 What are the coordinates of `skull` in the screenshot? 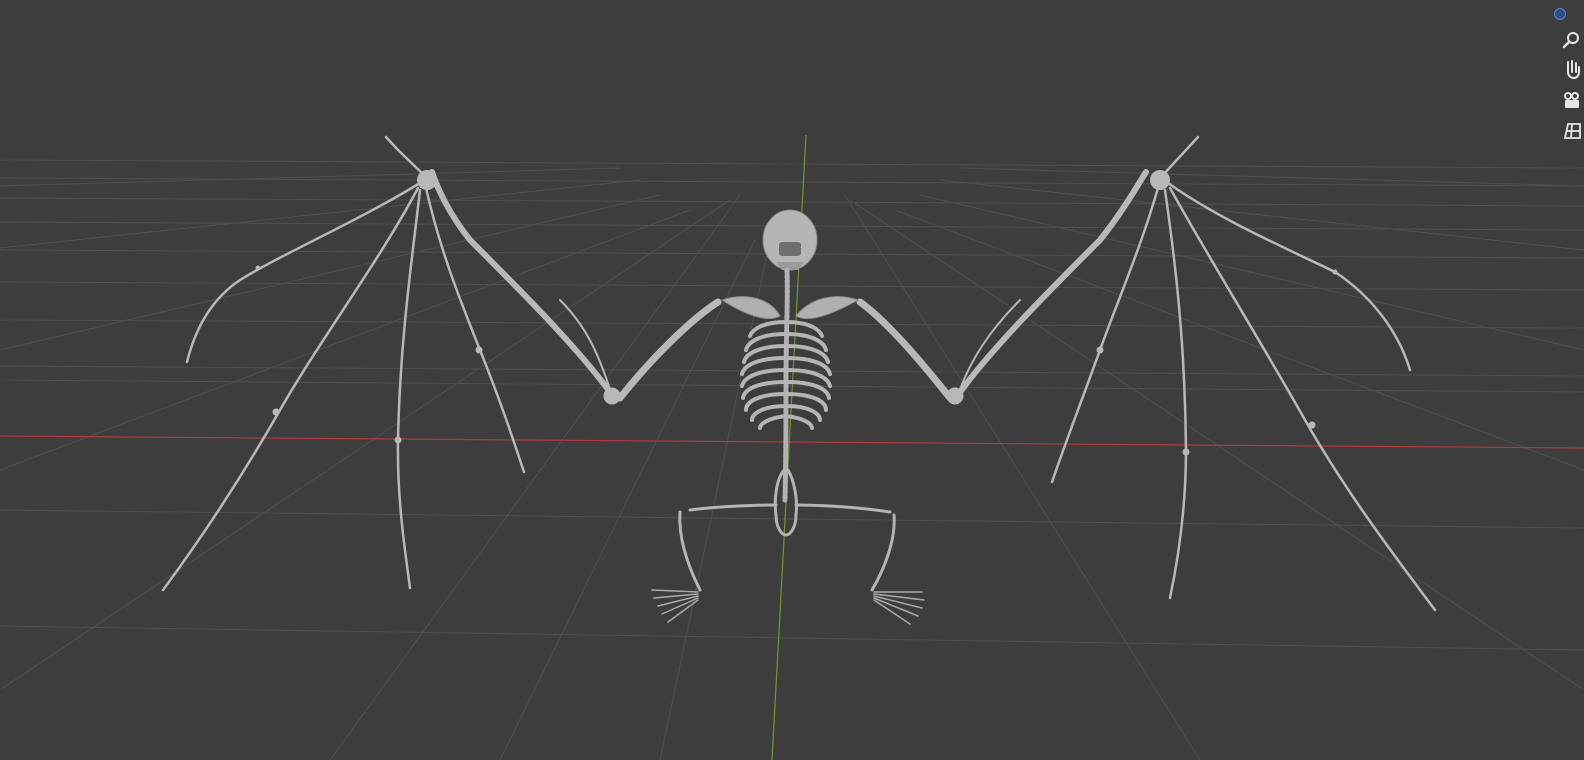 It's located at (790, 240).